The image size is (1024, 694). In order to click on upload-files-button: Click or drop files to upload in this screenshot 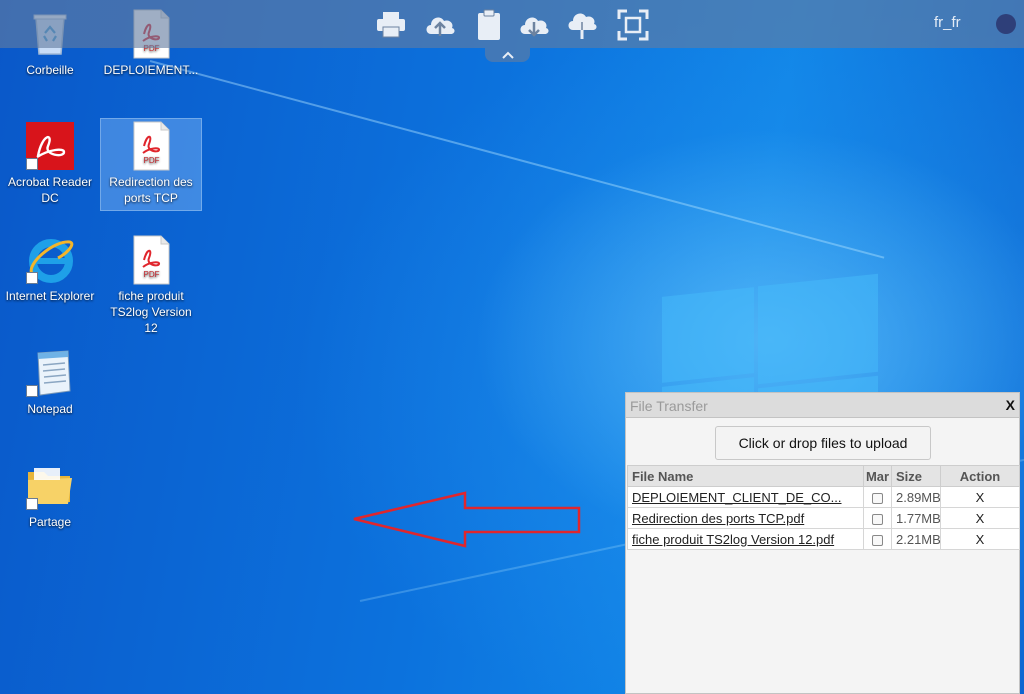, I will do `click(823, 443)`.